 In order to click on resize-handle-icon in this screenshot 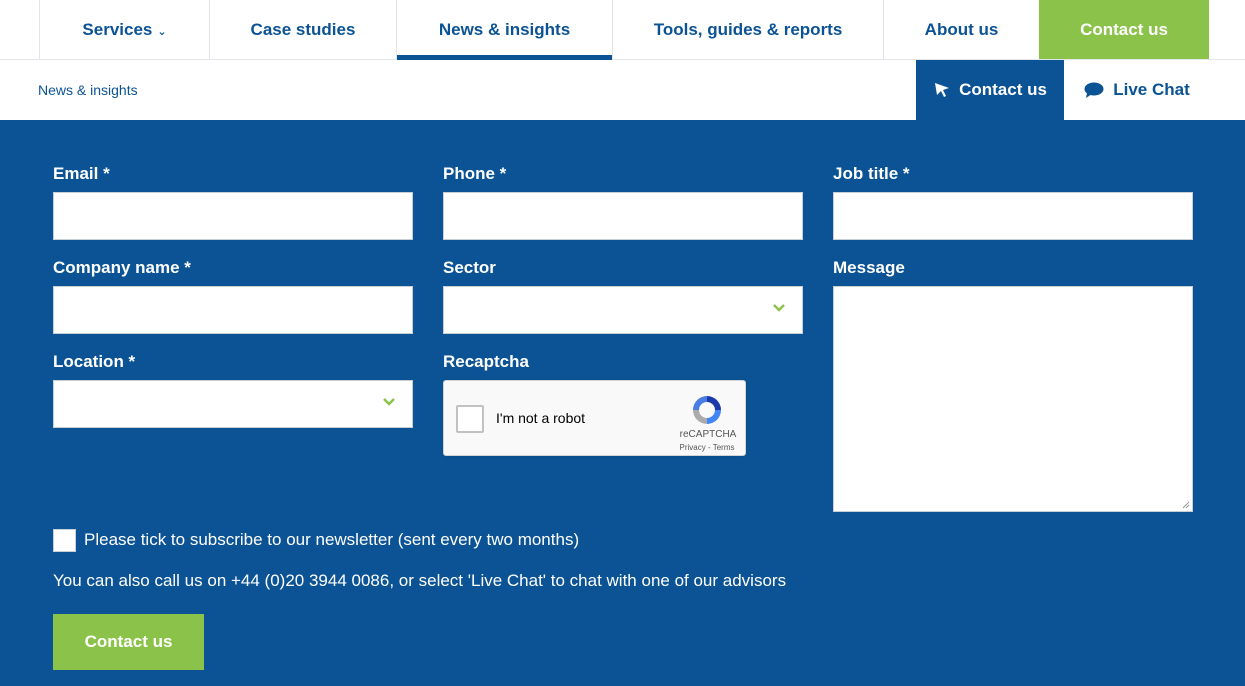, I will do `click(1186, 505)`.